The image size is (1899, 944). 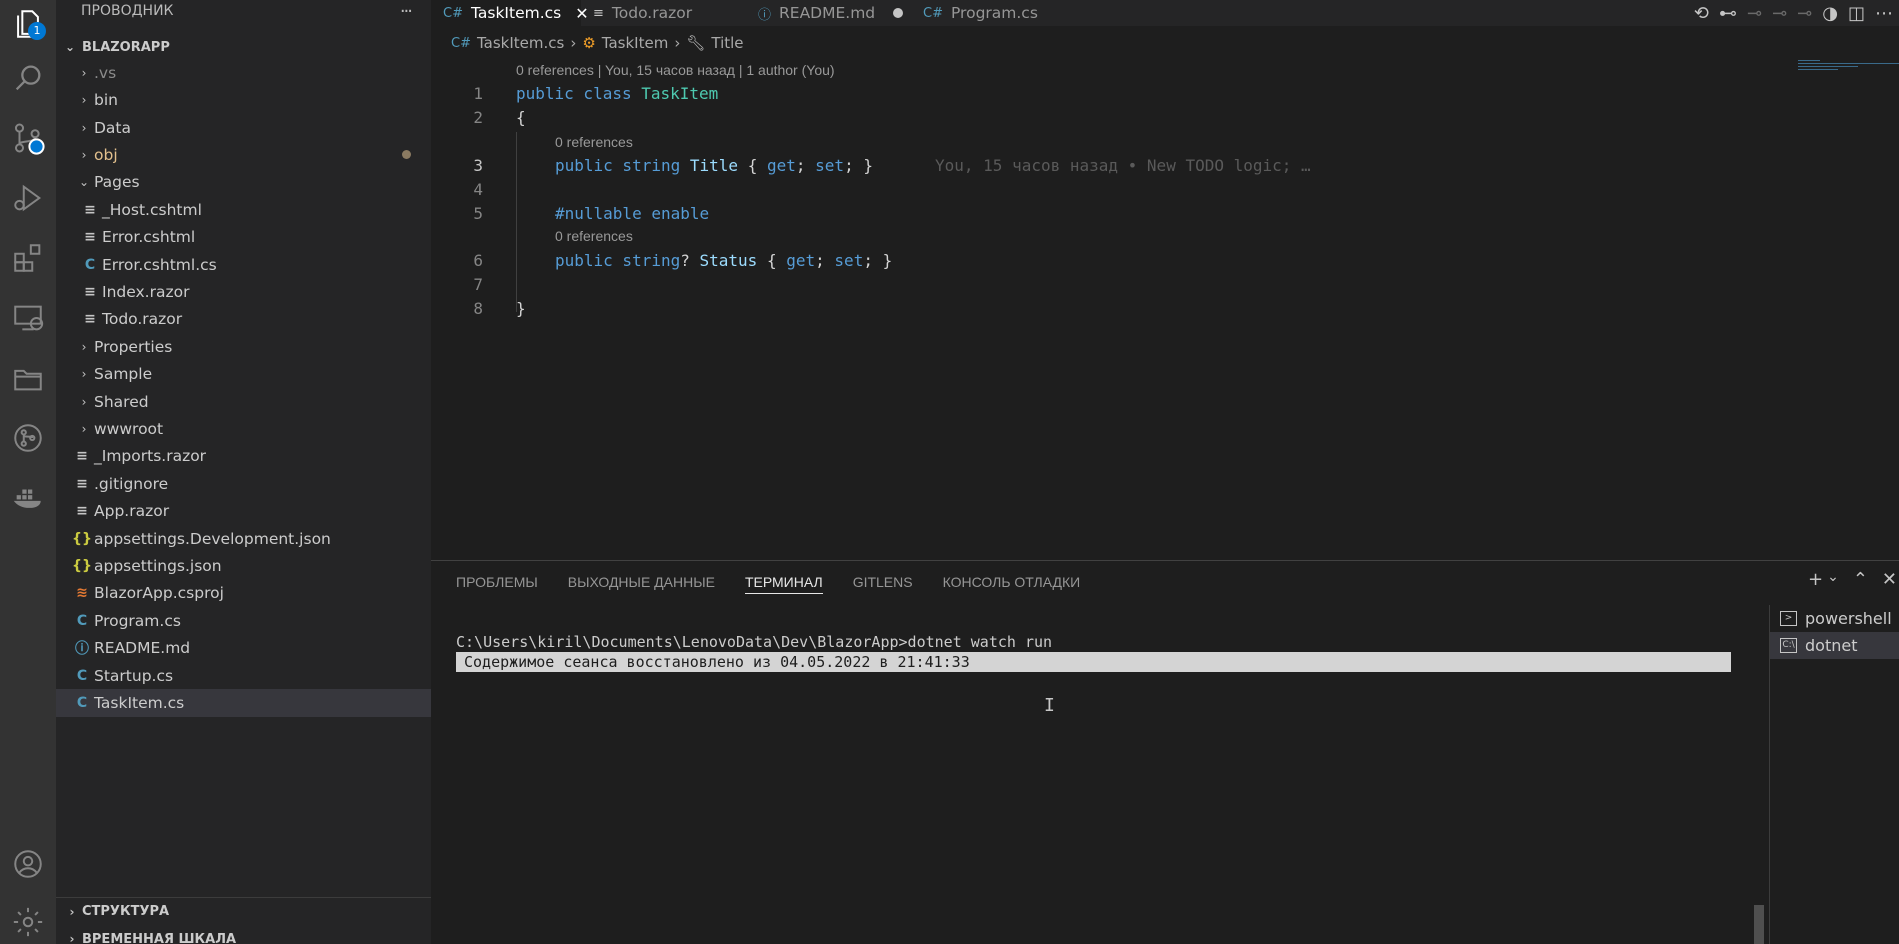 I want to click on more-actions-icon: ···, so click(x=406, y=11).